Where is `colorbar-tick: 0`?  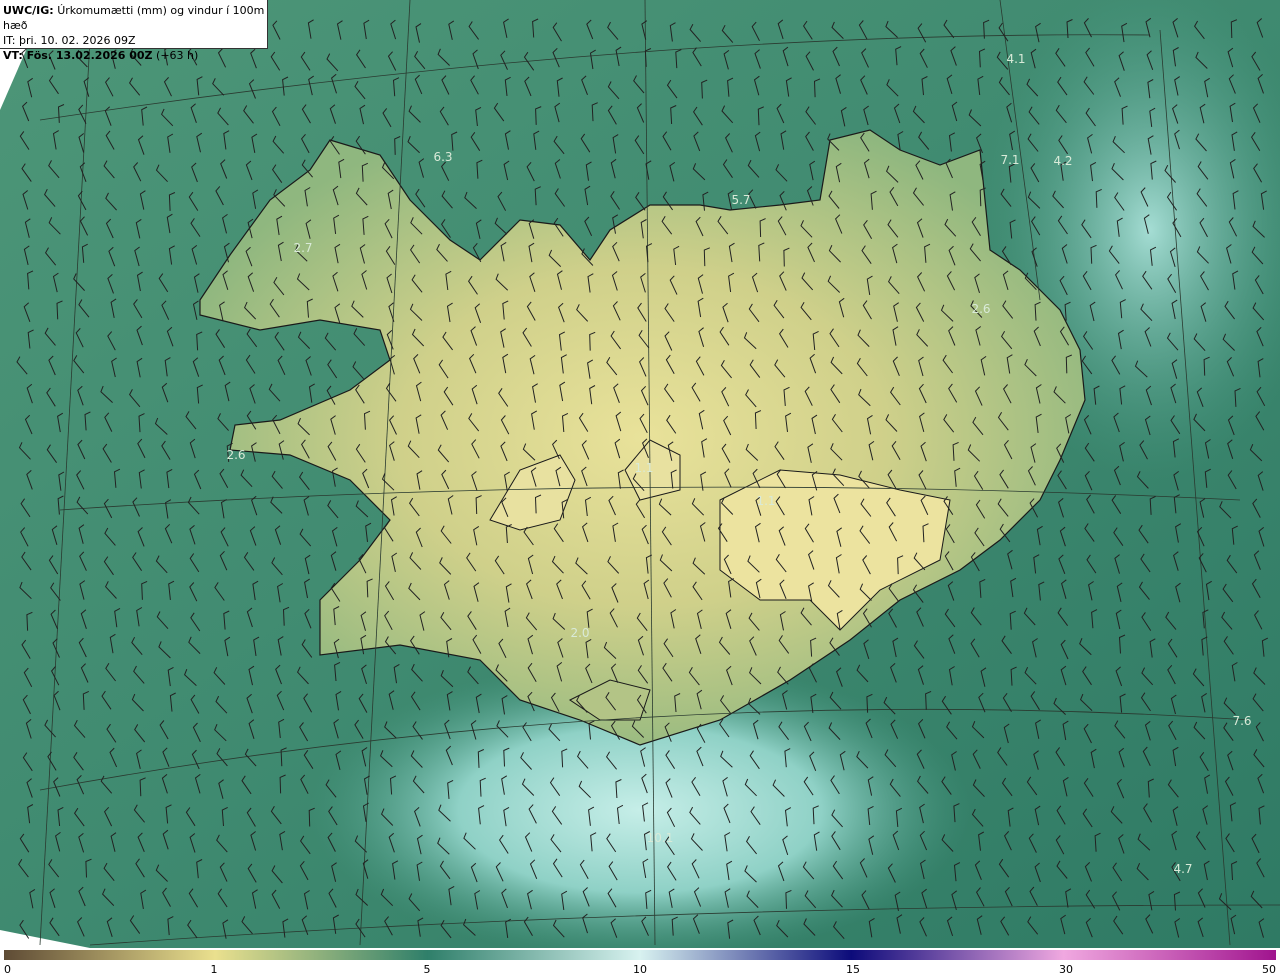 colorbar-tick: 0 is located at coordinates (7, 969).